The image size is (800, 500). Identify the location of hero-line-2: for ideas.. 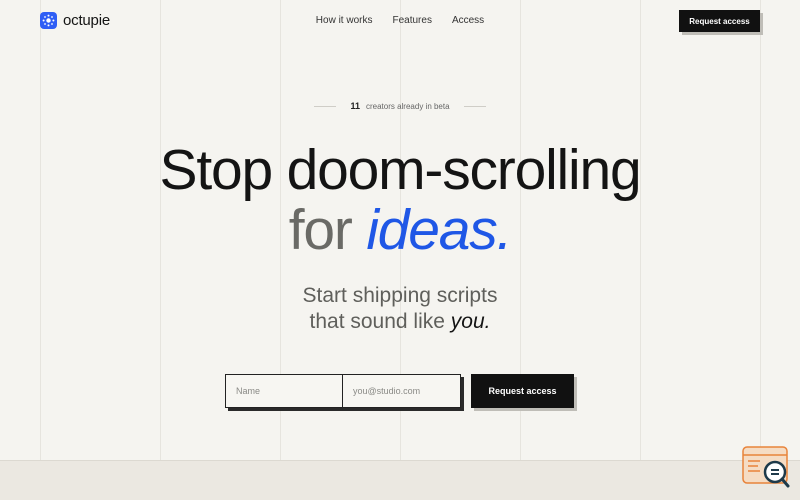
(400, 230).